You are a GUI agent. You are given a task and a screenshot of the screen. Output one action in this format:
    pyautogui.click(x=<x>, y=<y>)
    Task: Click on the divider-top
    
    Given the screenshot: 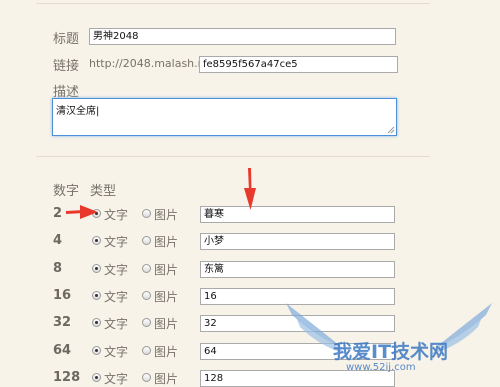 What is the action you would take?
    pyautogui.click(x=233, y=3)
    